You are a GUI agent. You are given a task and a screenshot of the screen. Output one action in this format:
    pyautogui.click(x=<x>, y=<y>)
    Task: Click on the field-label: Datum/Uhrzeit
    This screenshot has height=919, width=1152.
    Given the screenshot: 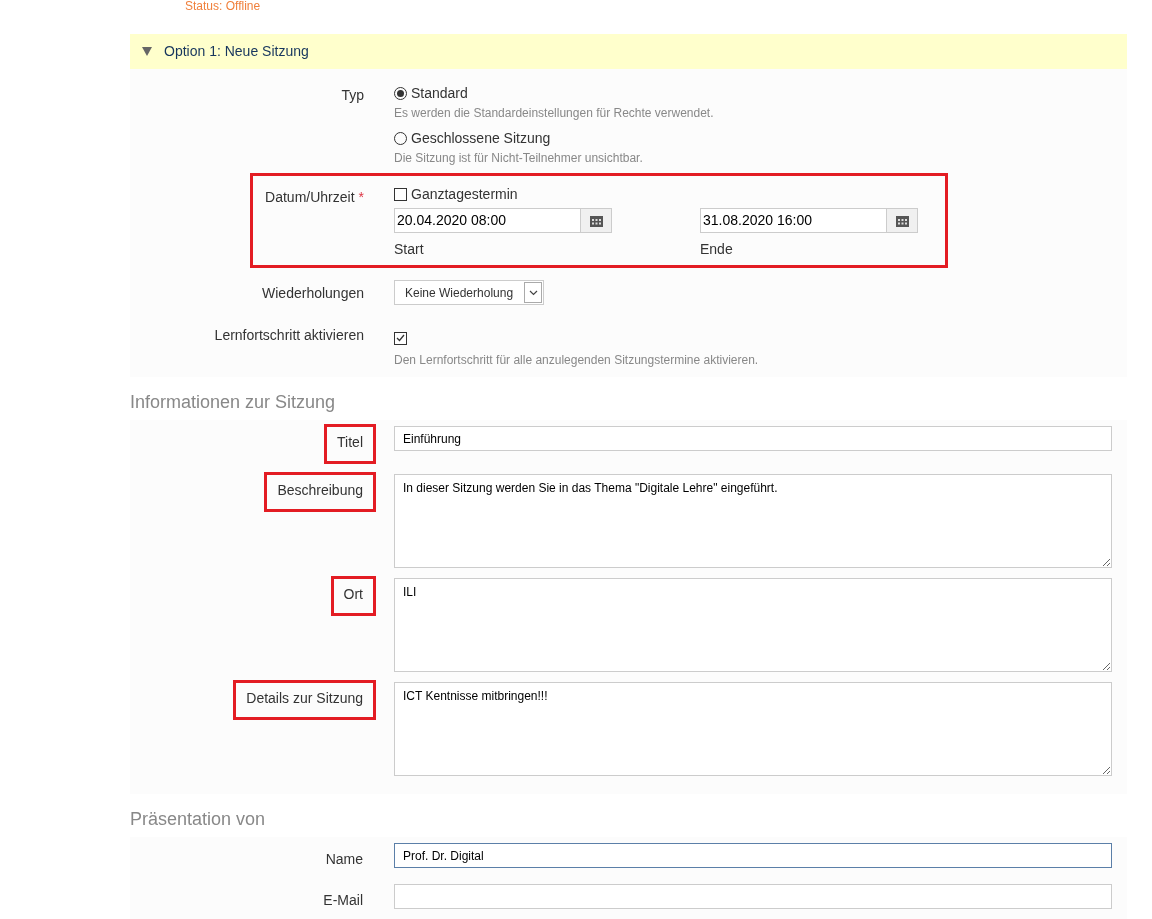 What is the action you would take?
    pyautogui.click(x=310, y=197)
    